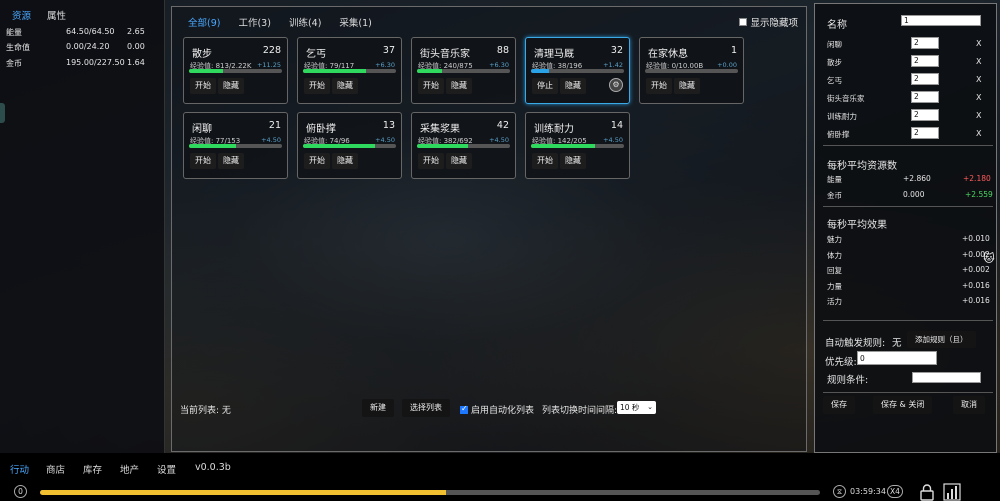 The height and width of the screenshot is (501, 1000). What do you see at coordinates (768, 22) in the screenshot?
I see `show-hidden-toggle: 显示隐藏项` at bounding box center [768, 22].